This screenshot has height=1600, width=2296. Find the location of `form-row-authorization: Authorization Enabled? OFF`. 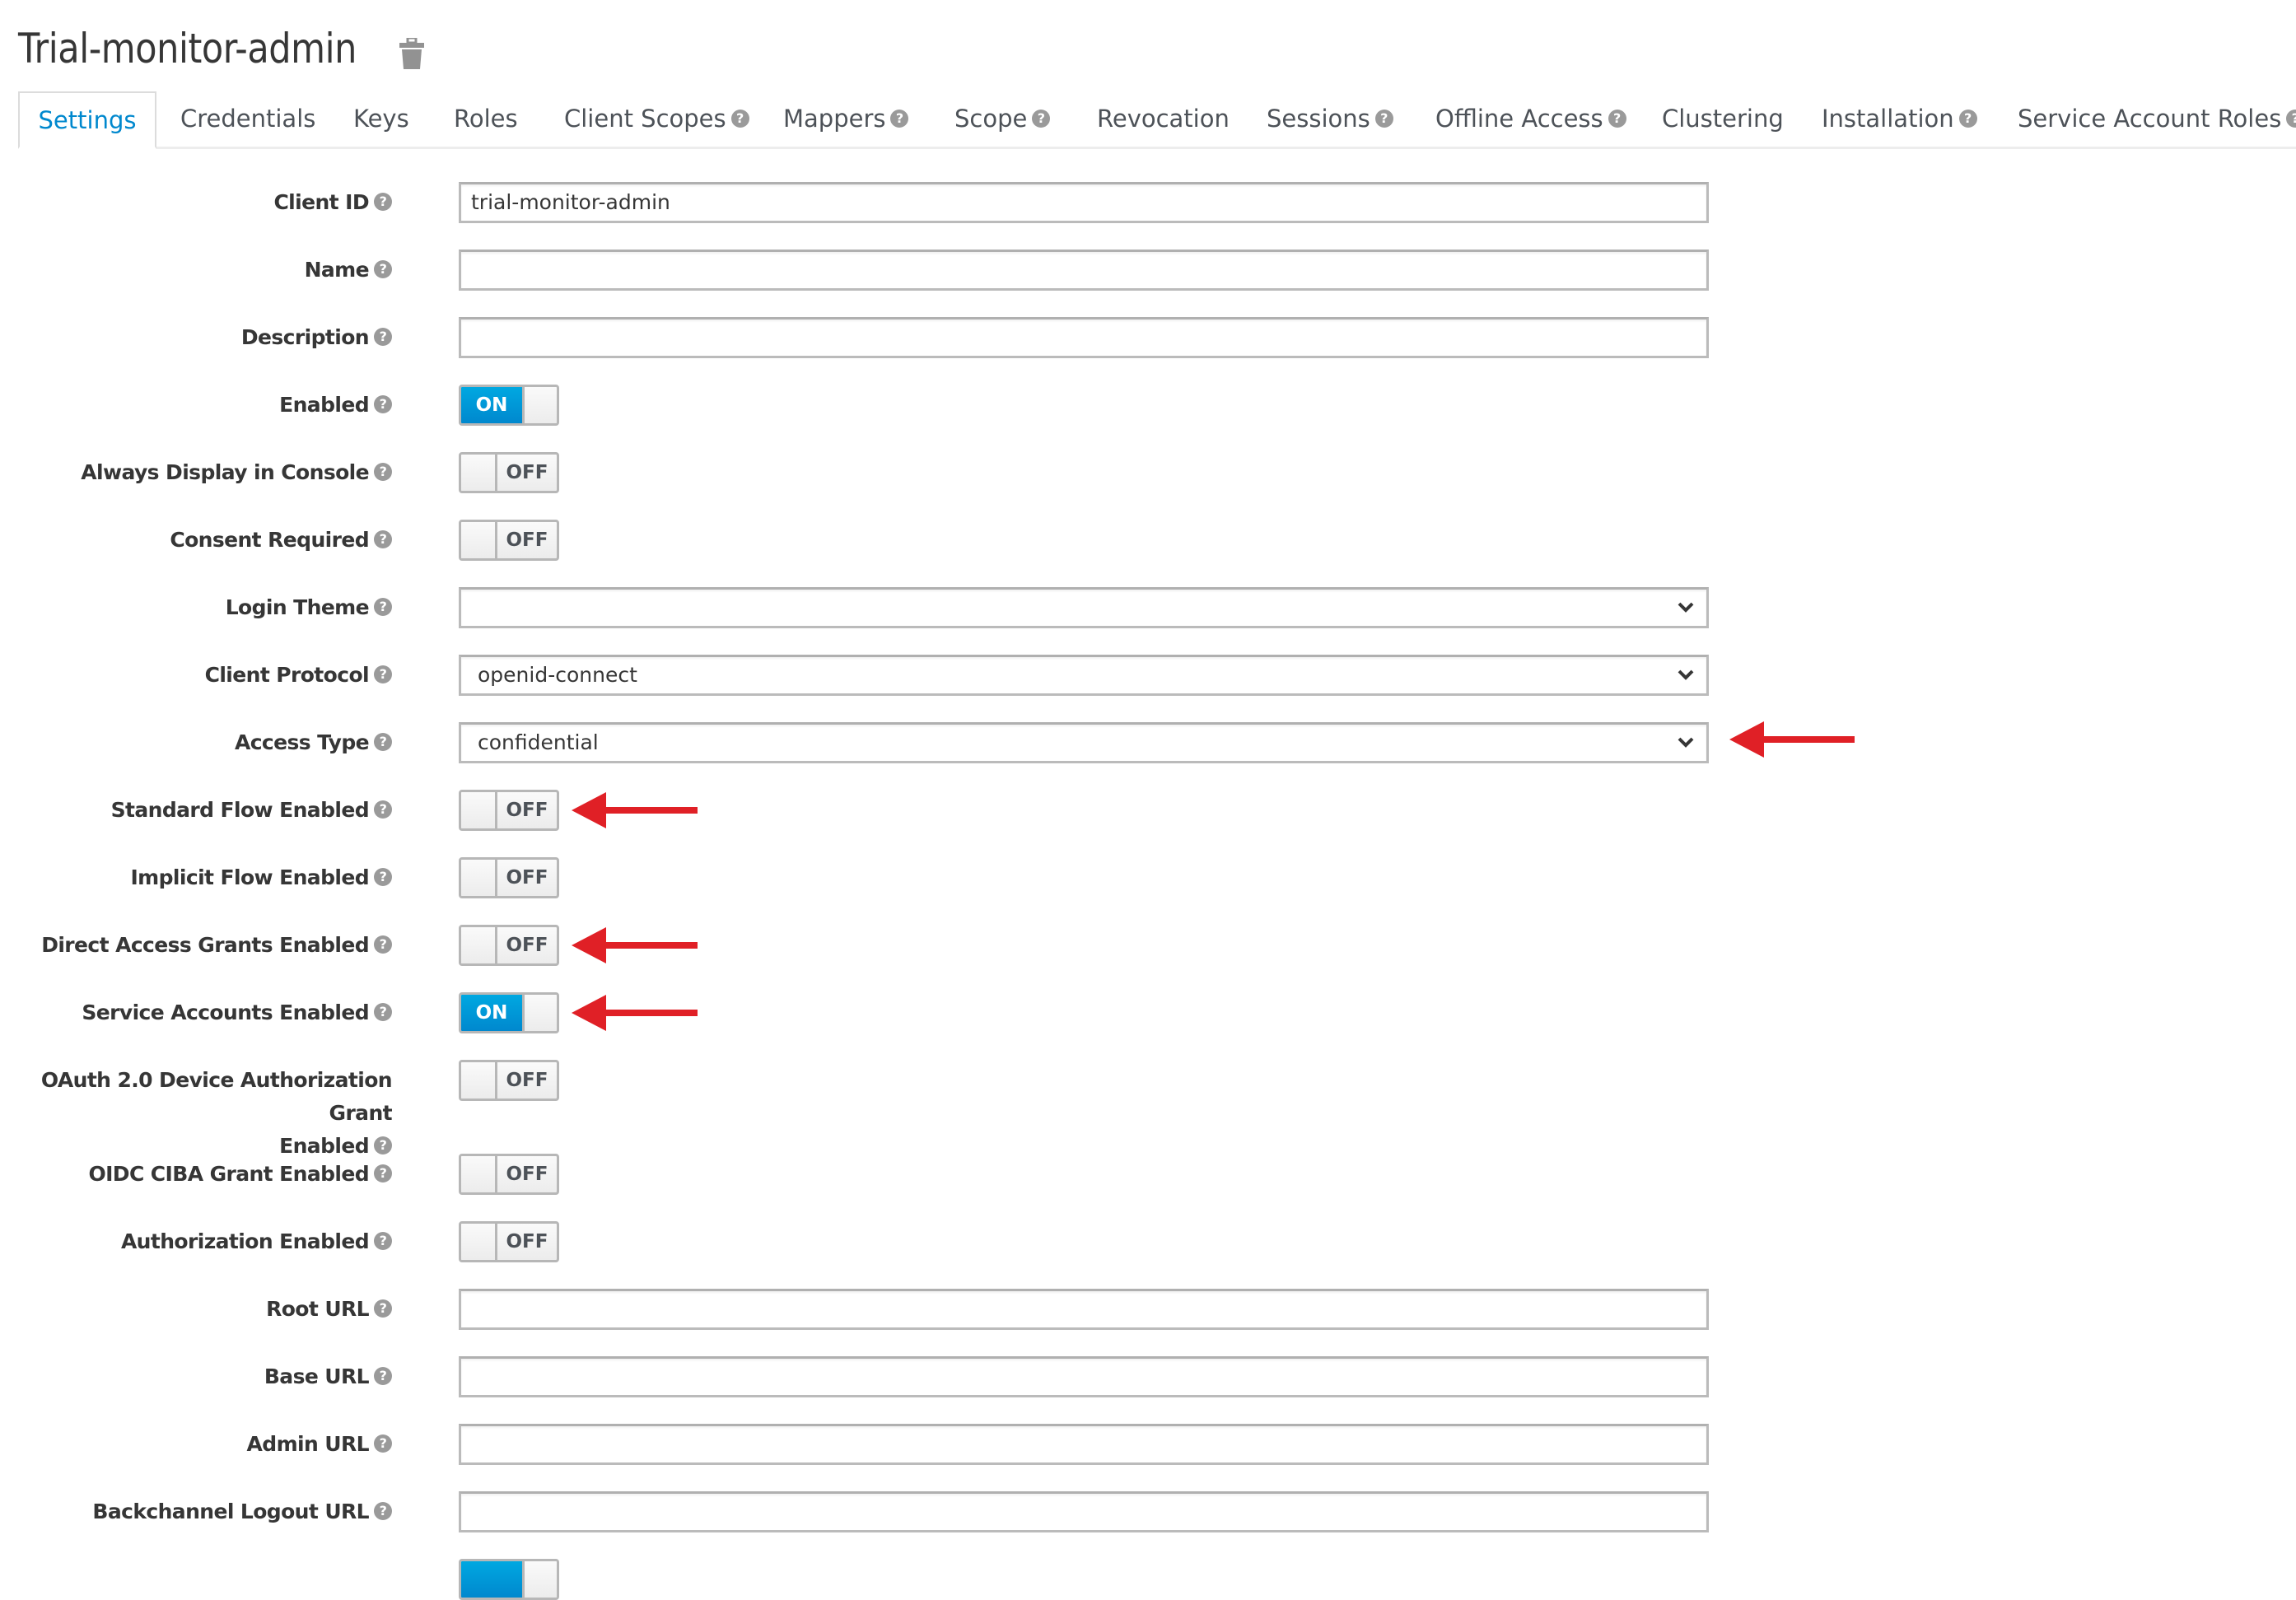

form-row-authorization: Authorization Enabled? OFF is located at coordinates (1148, 1242).